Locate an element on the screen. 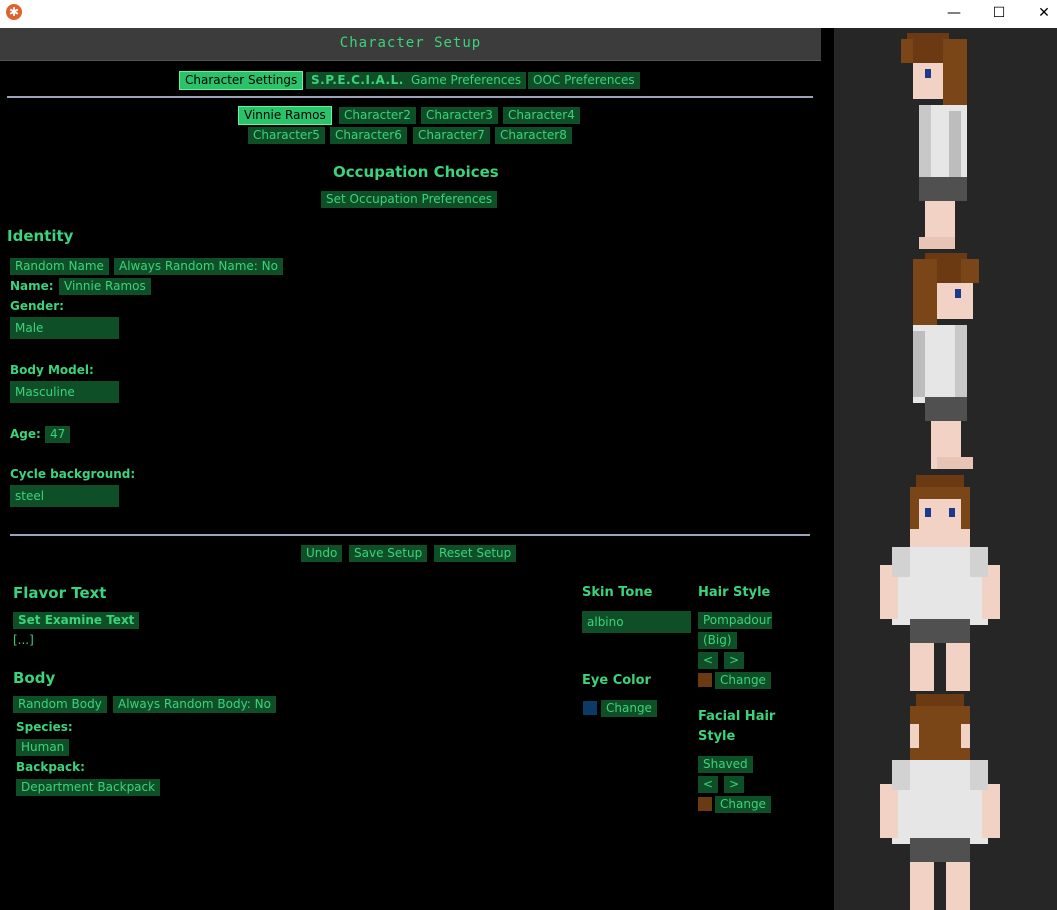 The width and height of the screenshot is (1057, 910). hair-color-swatch is located at coordinates (705, 680).